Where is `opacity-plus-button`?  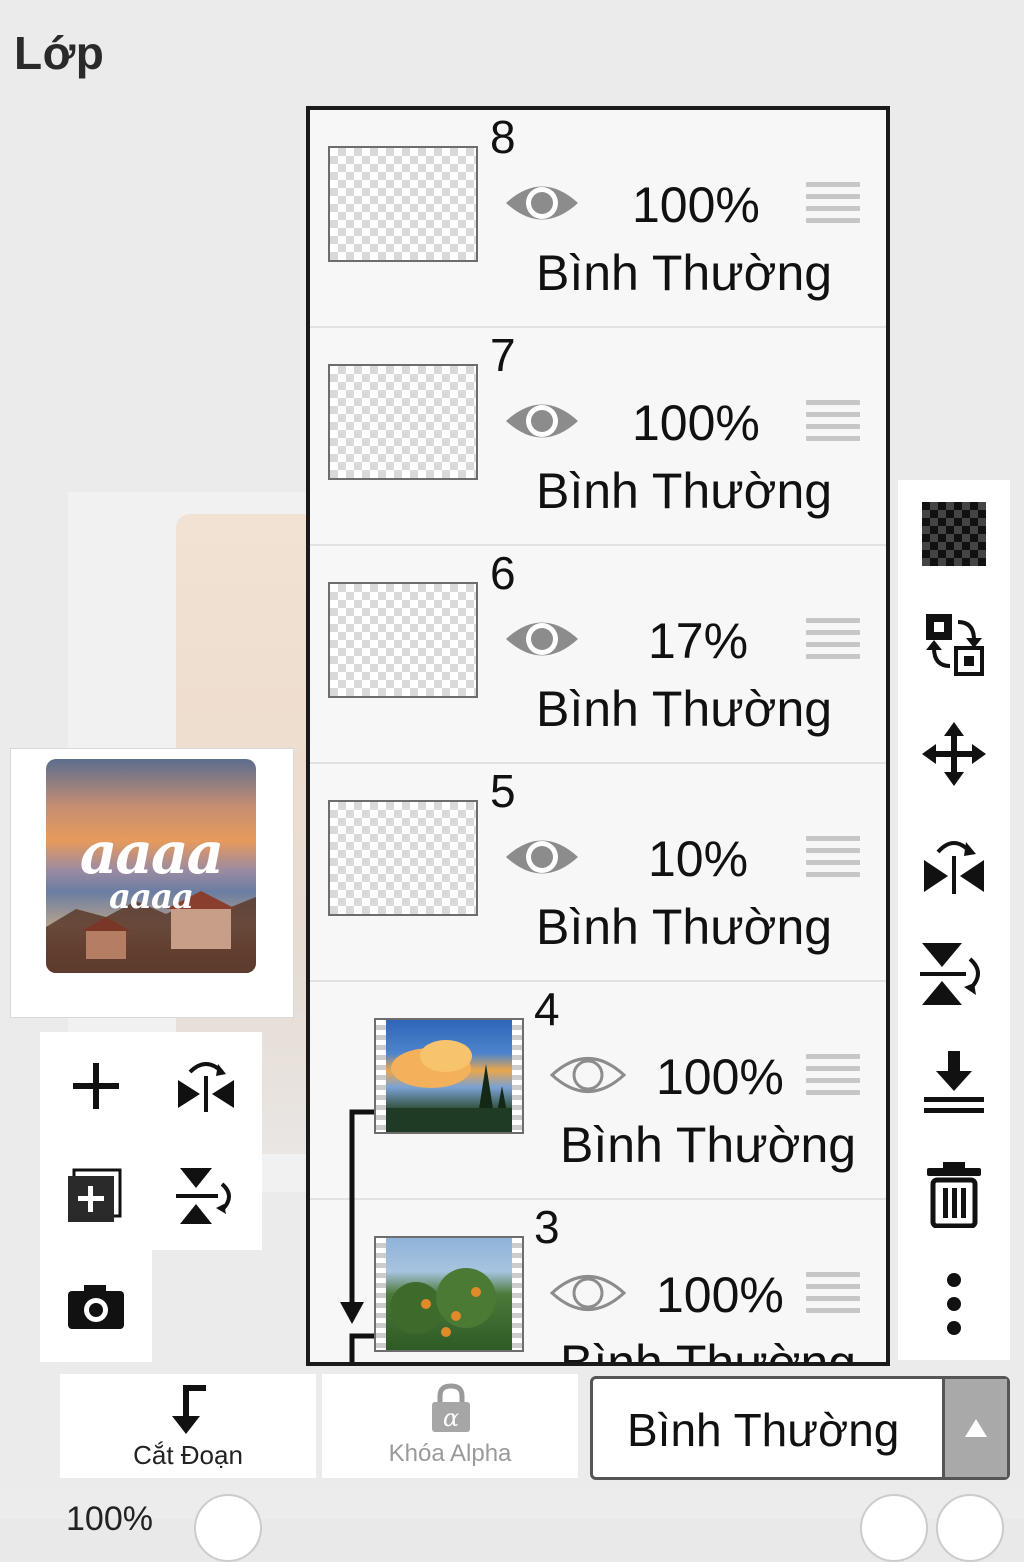
opacity-plus-button is located at coordinates (970, 1528).